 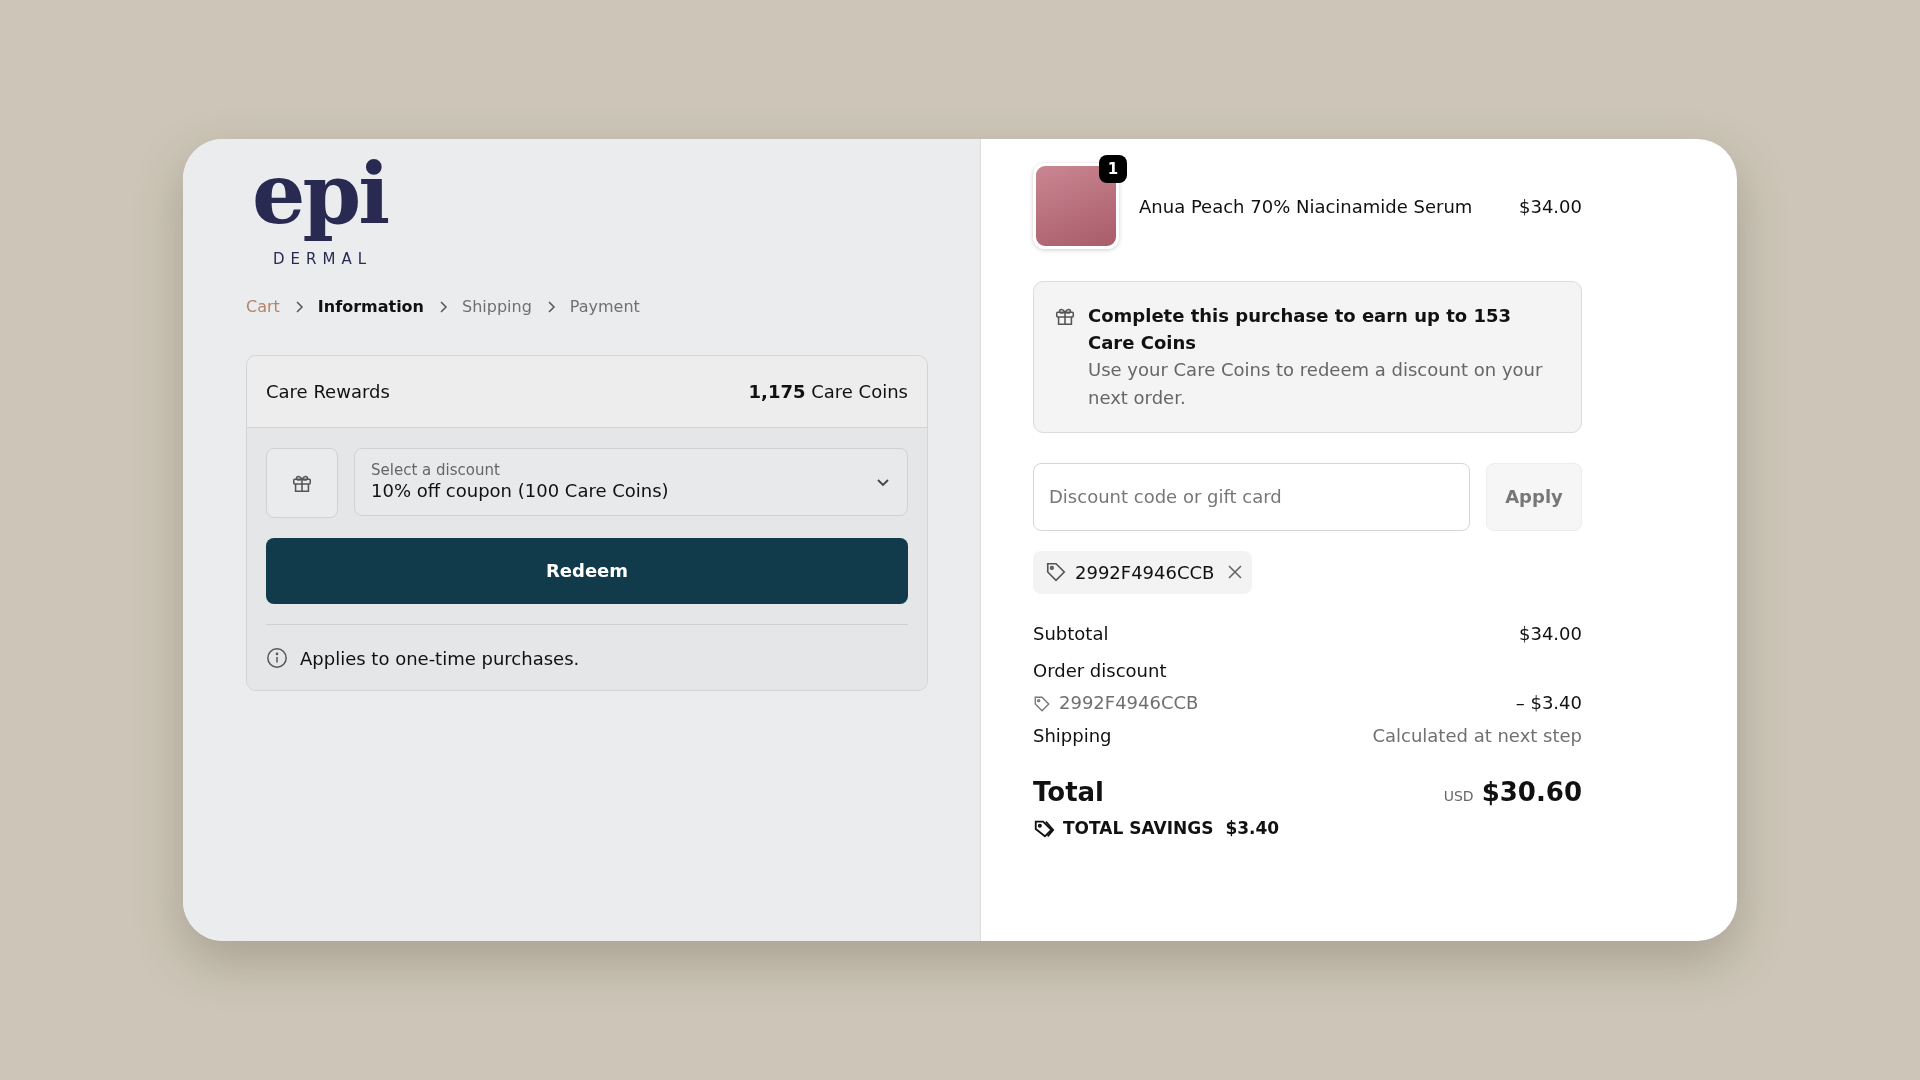 What do you see at coordinates (277, 658) in the screenshot?
I see `info-icon` at bounding box center [277, 658].